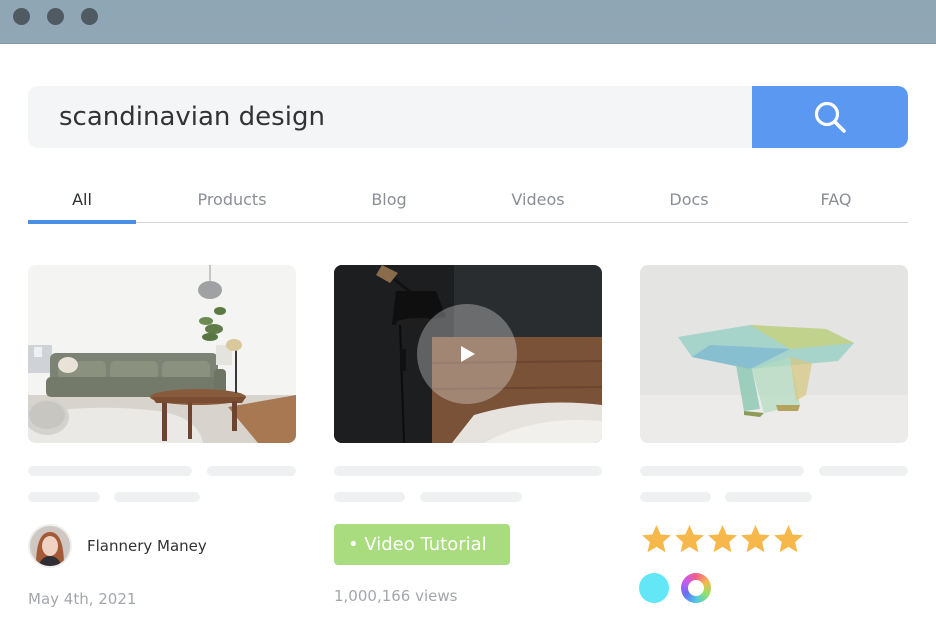  Describe the element at coordinates (389, 202) in the screenshot. I see `tab-blog: Blog` at that location.